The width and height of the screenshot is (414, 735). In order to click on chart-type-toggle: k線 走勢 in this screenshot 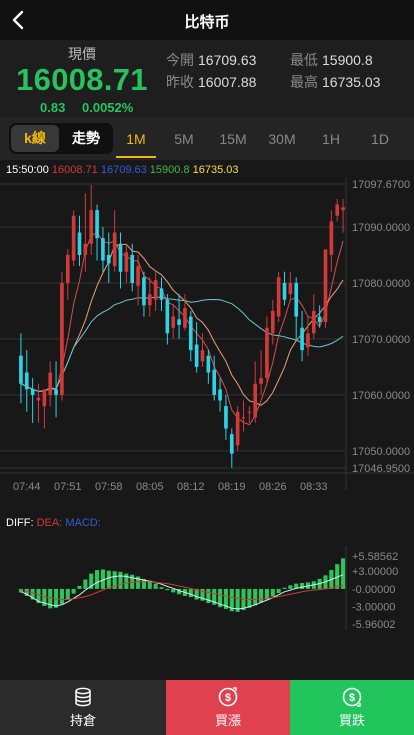, I will do `click(61, 138)`.